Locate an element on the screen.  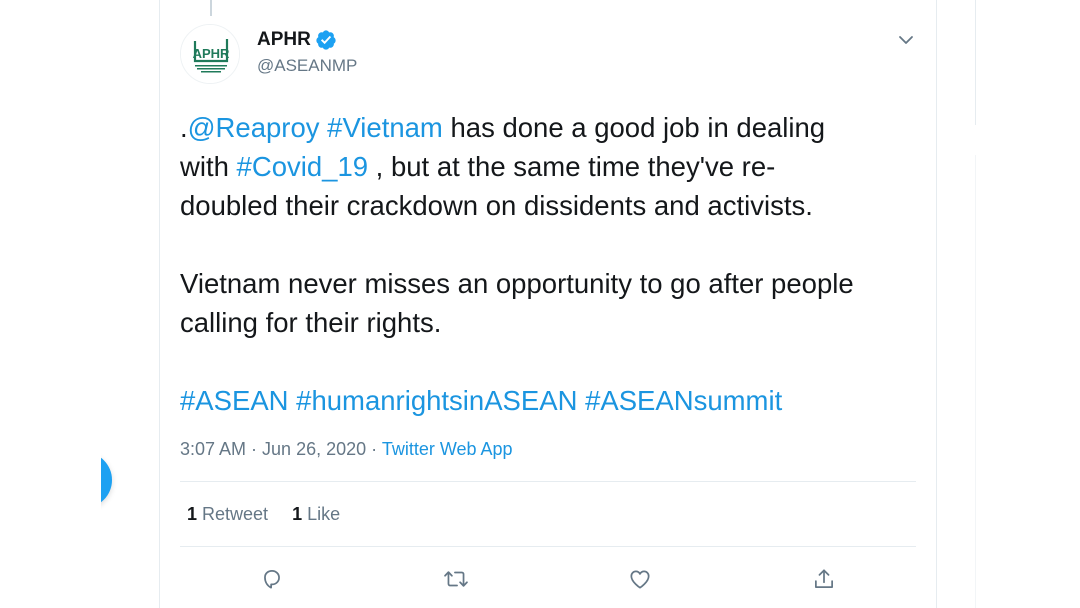
likes-label: Like is located at coordinates (324, 514).